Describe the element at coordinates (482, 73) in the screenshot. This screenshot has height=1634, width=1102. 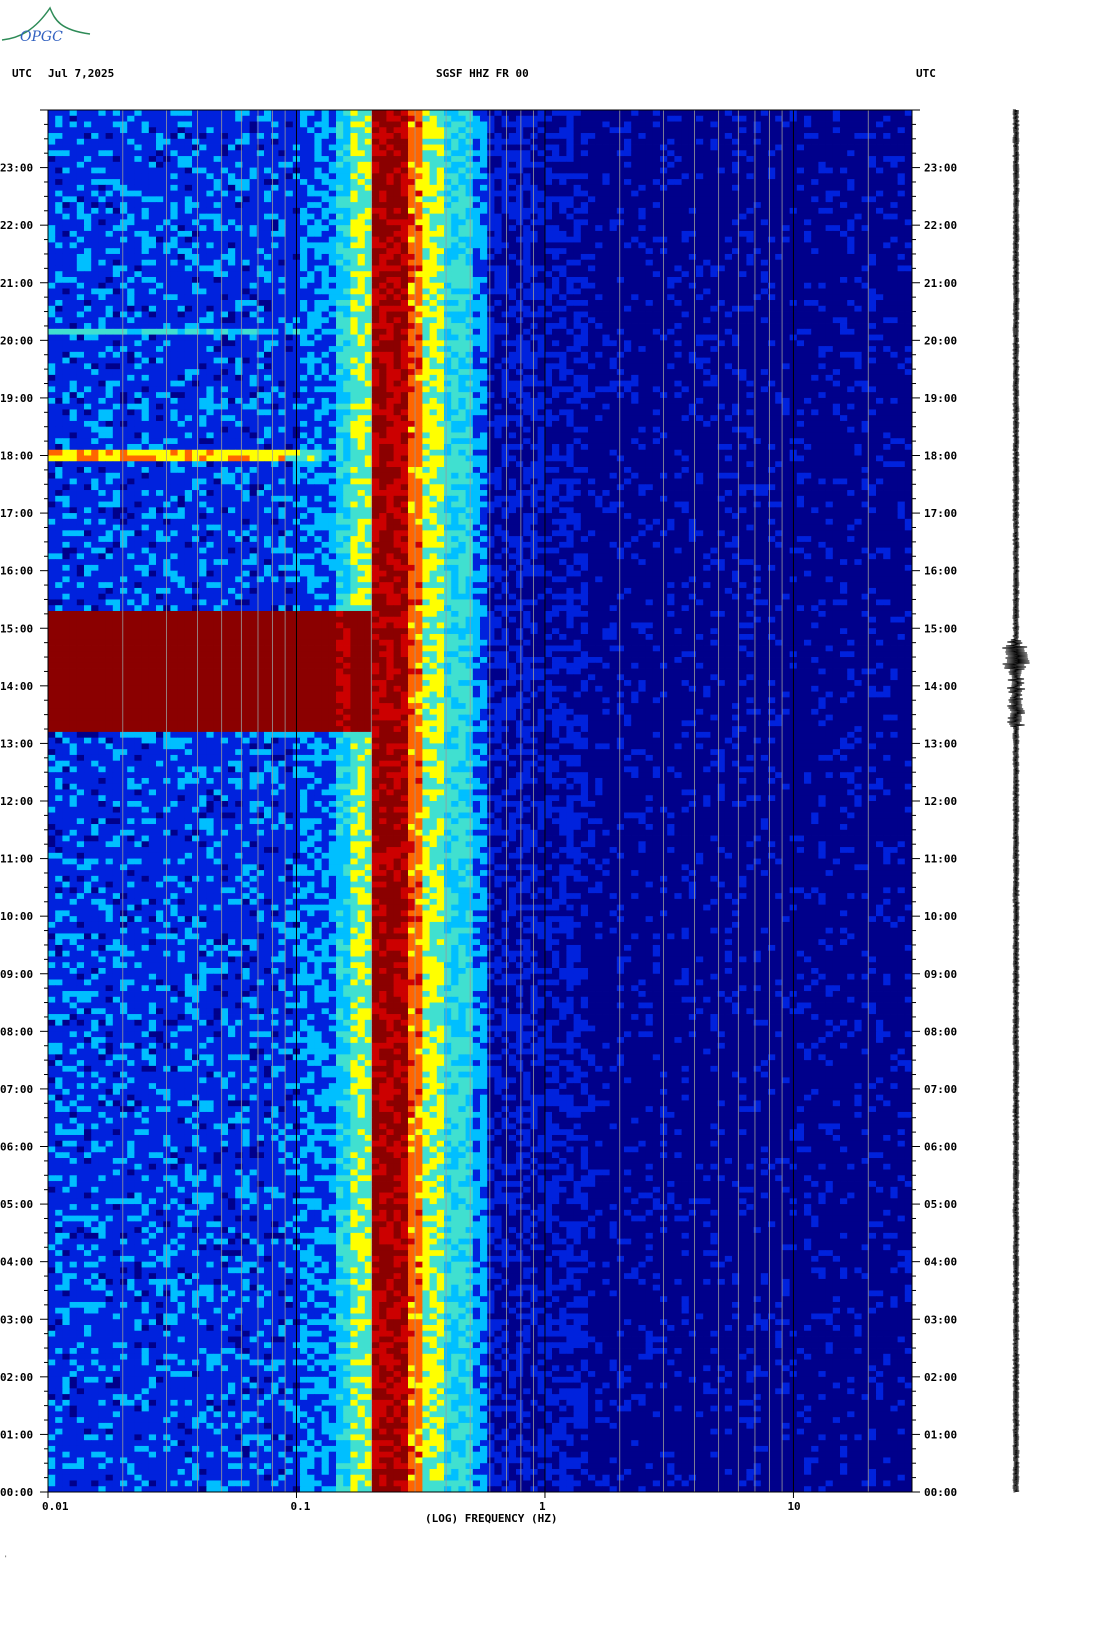
I see `station-label: SGSF HHZ FR 00` at that location.